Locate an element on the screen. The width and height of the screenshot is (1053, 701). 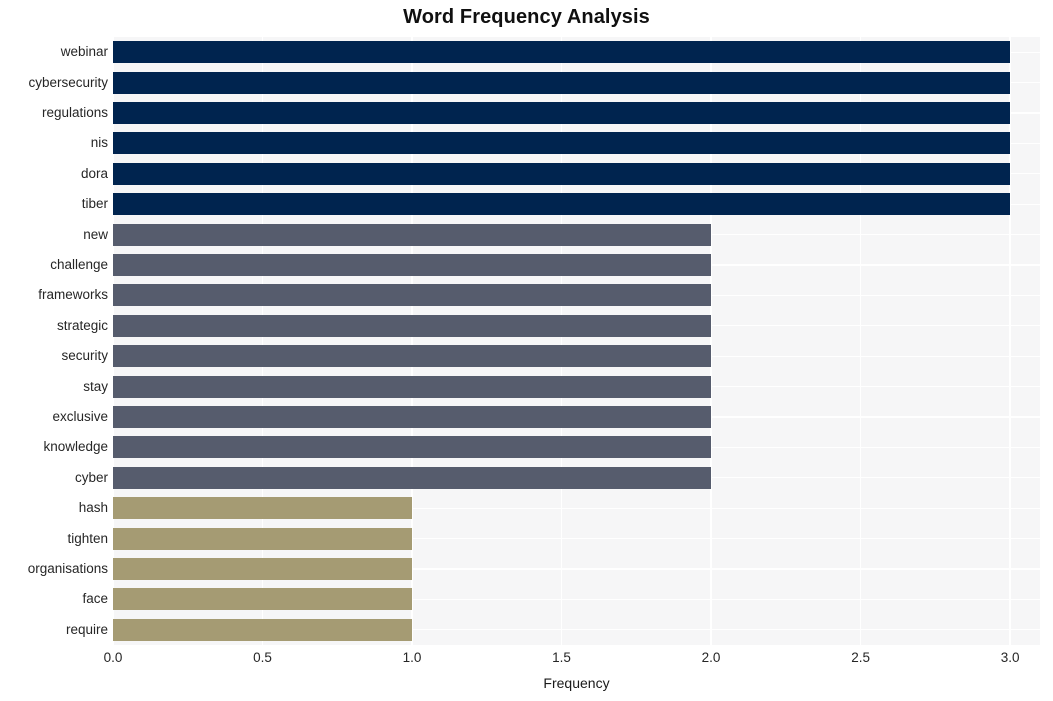
y-tick-label: face is located at coordinates (95, 599).